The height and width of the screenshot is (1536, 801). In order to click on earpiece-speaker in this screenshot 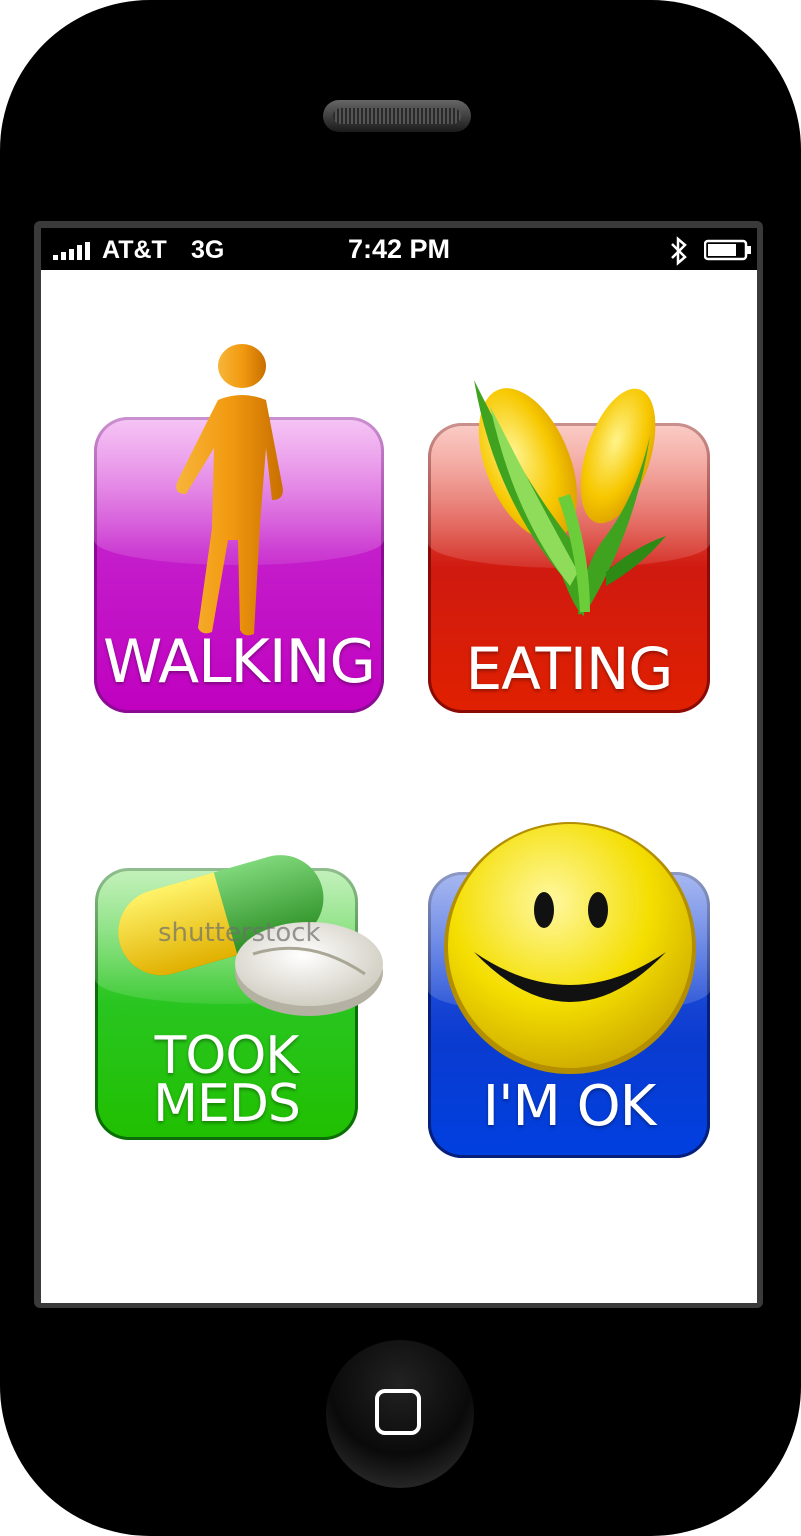, I will do `click(397, 116)`.